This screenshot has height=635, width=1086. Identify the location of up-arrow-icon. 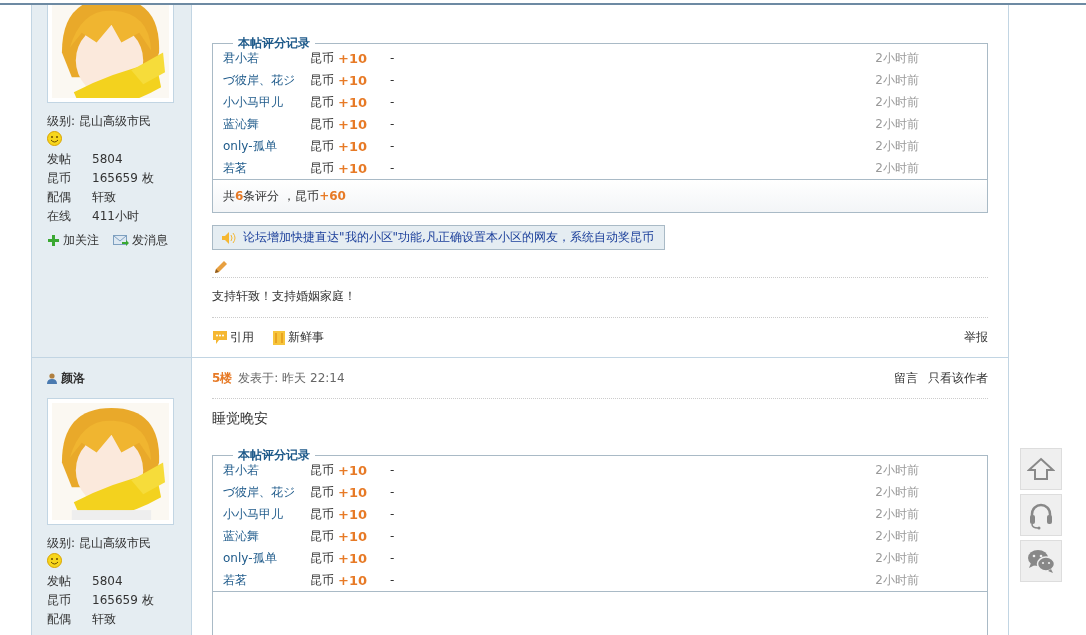
(1041, 469).